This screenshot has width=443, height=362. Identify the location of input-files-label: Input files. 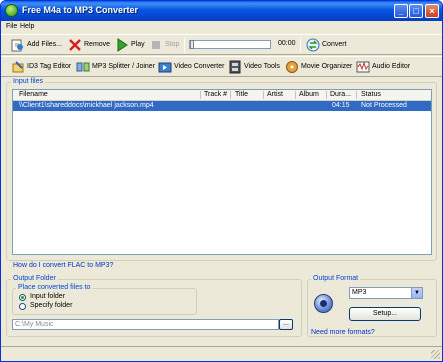
(28, 81).